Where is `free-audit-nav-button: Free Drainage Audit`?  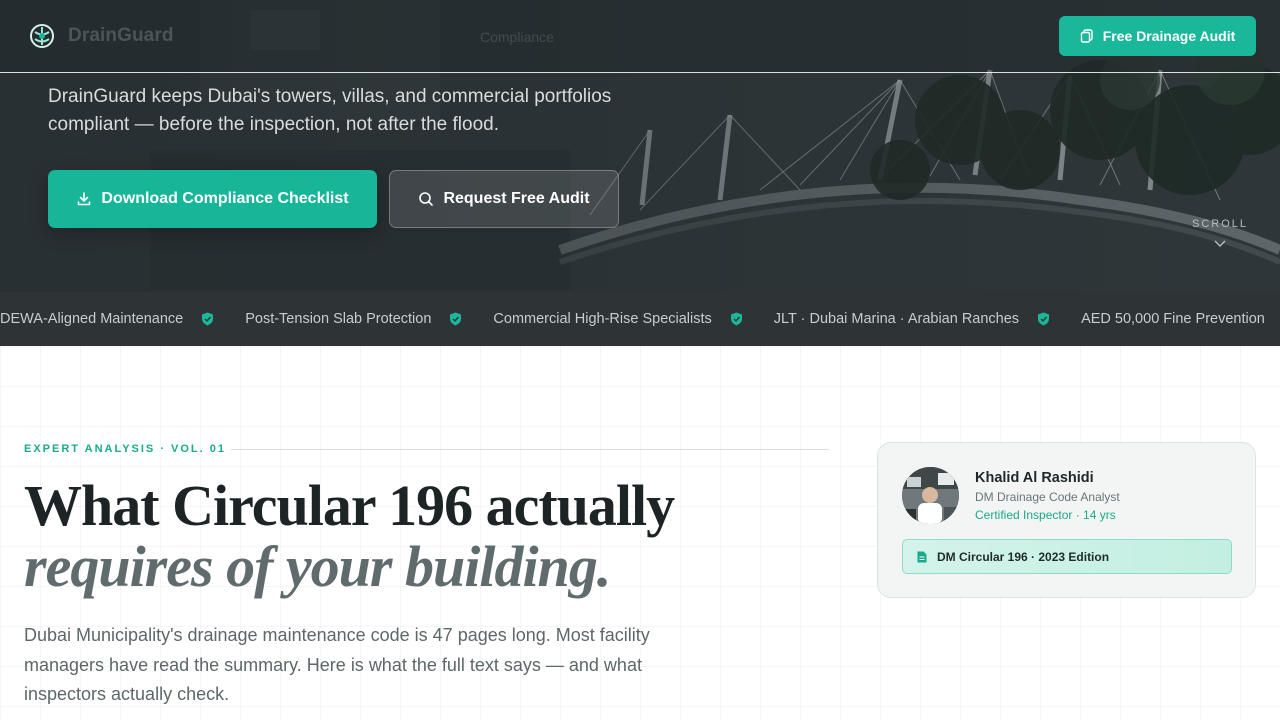 free-audit-nav-button: Free Drainage Audit is located at coordinates (1157, 36).